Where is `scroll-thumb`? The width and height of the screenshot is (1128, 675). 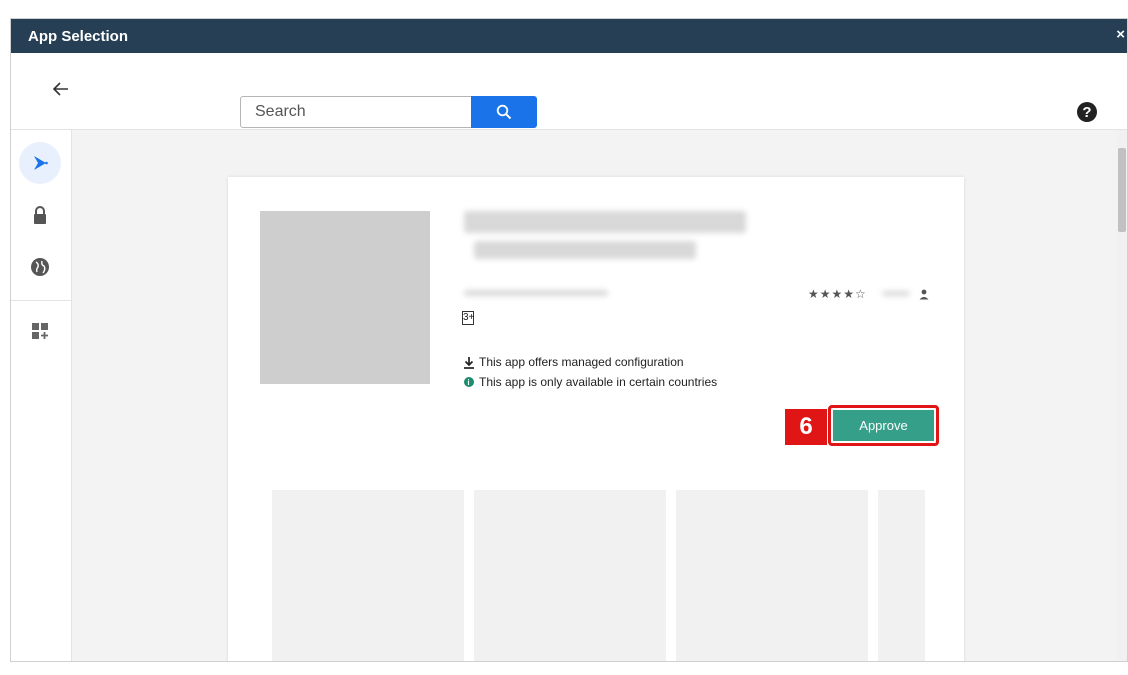
scroll-thumb is located at coordinates (1122, 190).